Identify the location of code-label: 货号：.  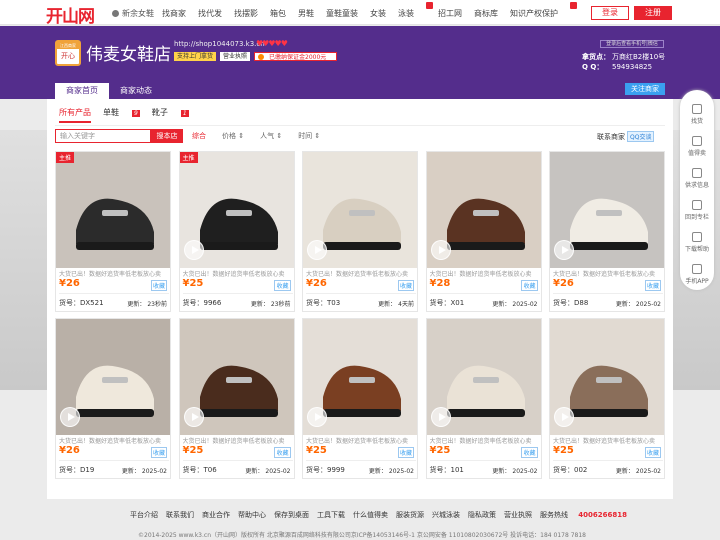
(316, 470).